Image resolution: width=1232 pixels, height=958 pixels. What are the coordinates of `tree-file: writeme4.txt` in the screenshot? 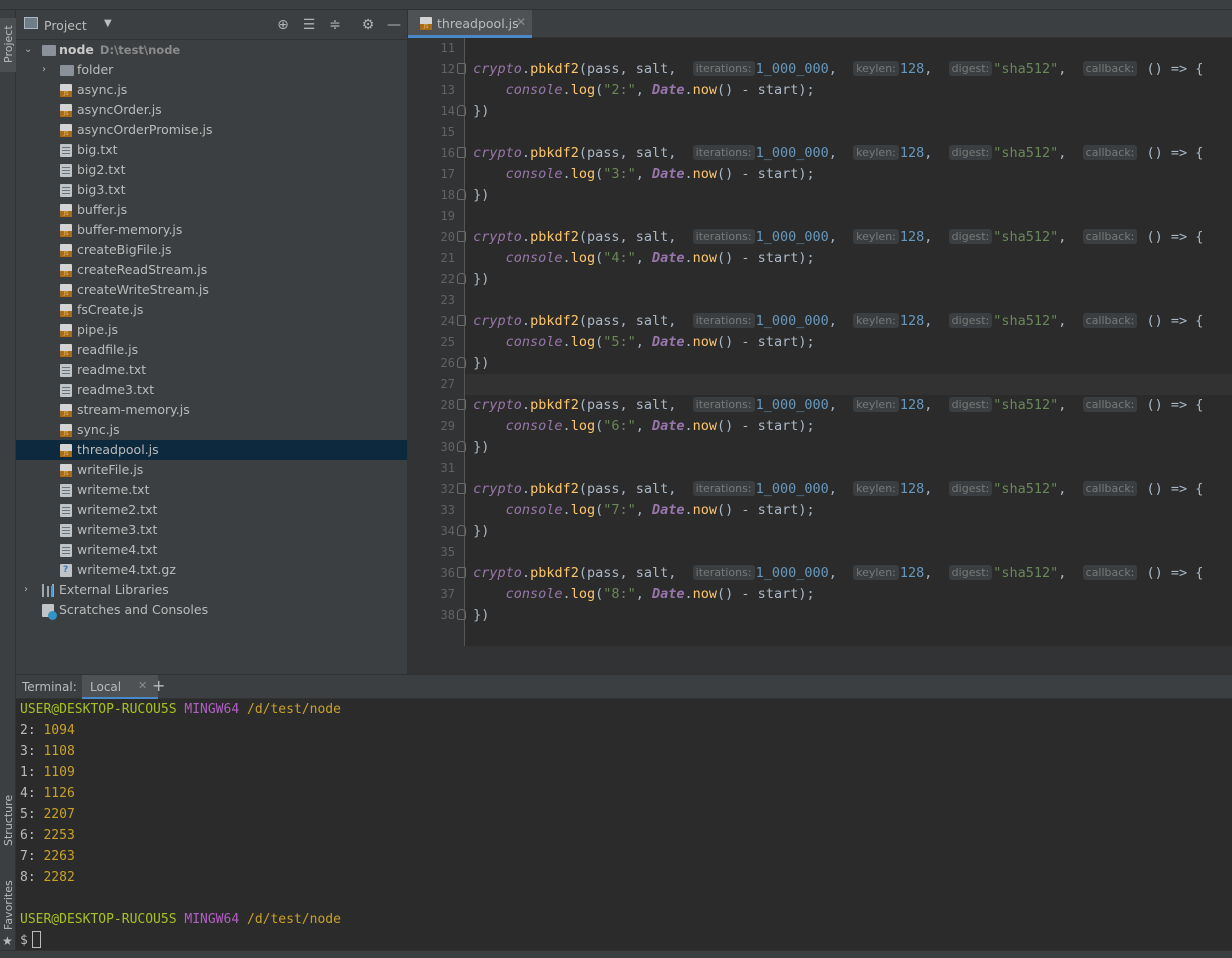 It's located at (211, 550).